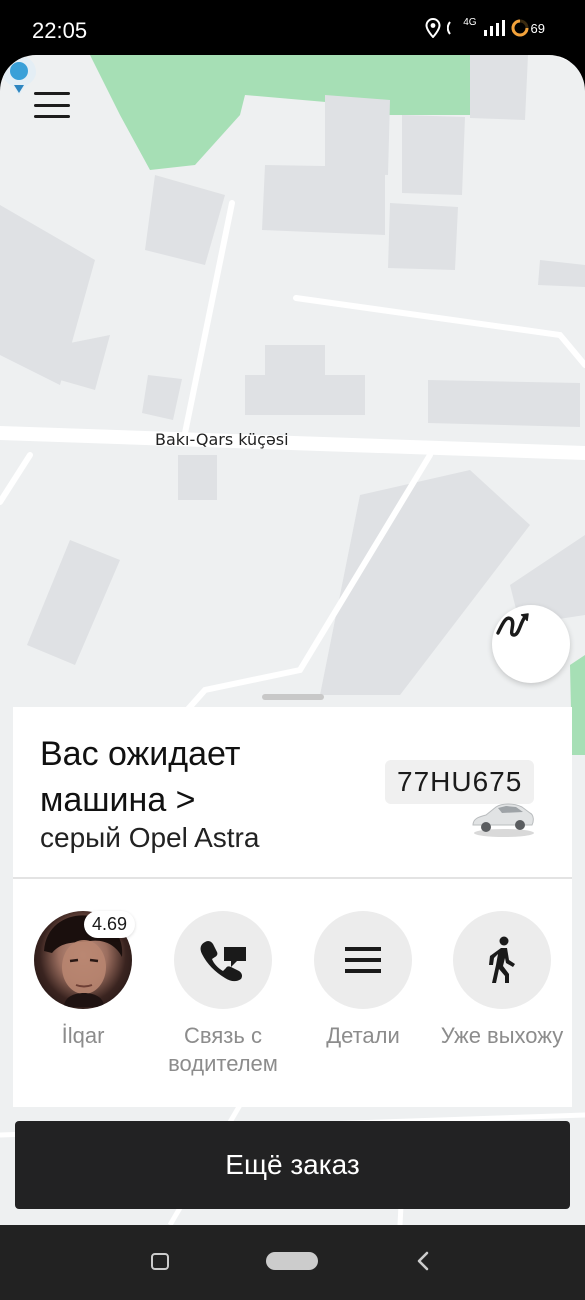 The width and height of the screenshot is (585, 1300). What do you see at coordinates (160, 1261) in the screenshot?
I see `recent-apps-icon` at bounding box center [160, 1261].